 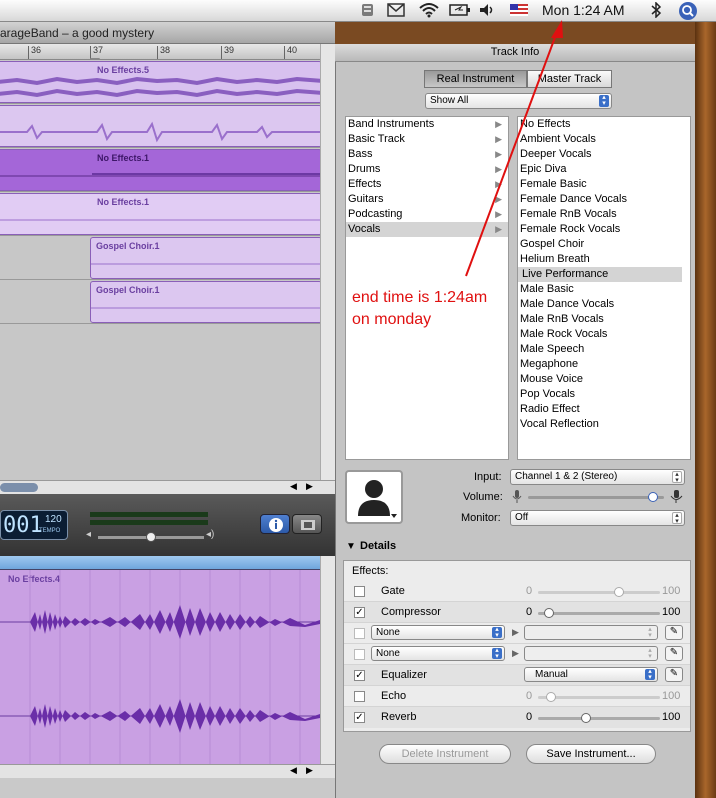 What do you see at coordinates (514, 148) in the screenshot?
I see `annotation-arrow` at bounding box center [514, 148].